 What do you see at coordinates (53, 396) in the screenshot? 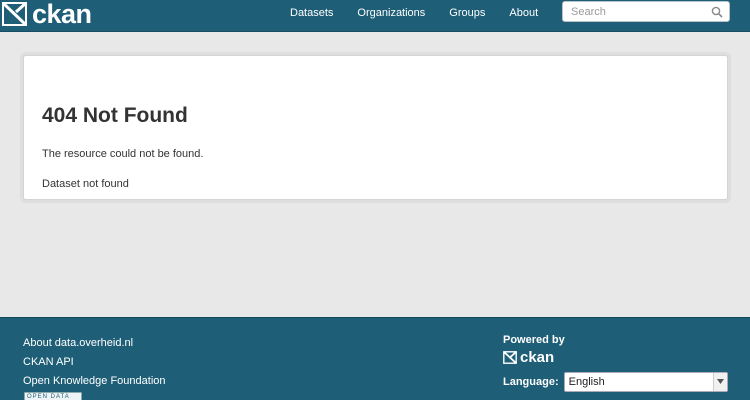
I see `open-data-badge: OPEN DATA` at bounding box center [53, 396].